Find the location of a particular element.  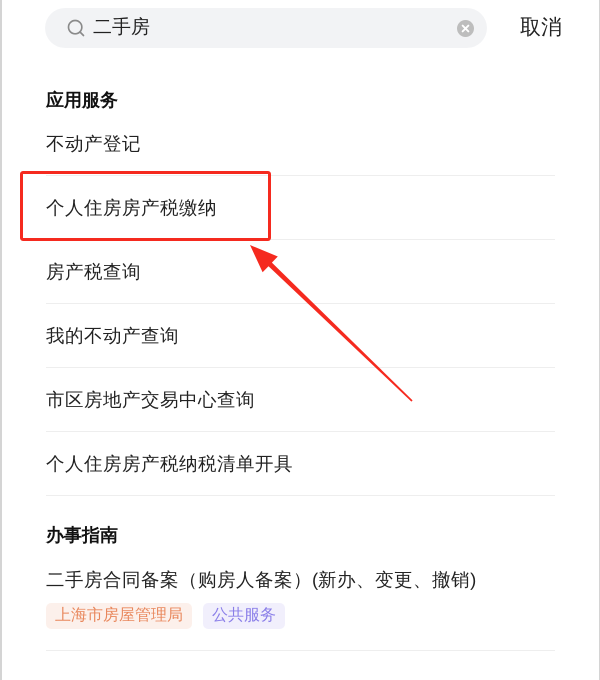

service-item: 我的不动产查询 is located at coordinates (112, 336).